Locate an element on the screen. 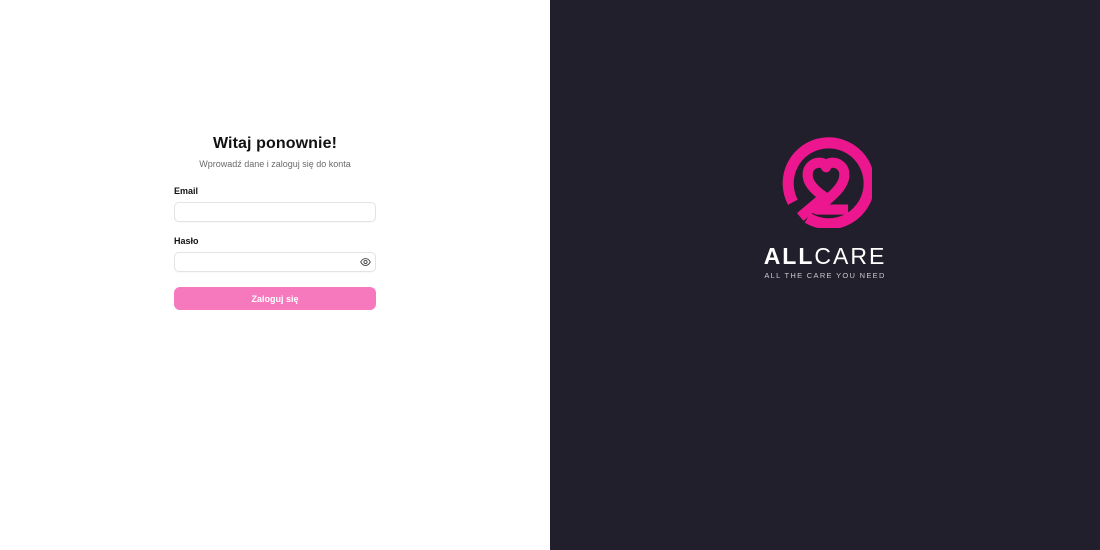  email-field-wrapper is located at coordinates (275, 212).